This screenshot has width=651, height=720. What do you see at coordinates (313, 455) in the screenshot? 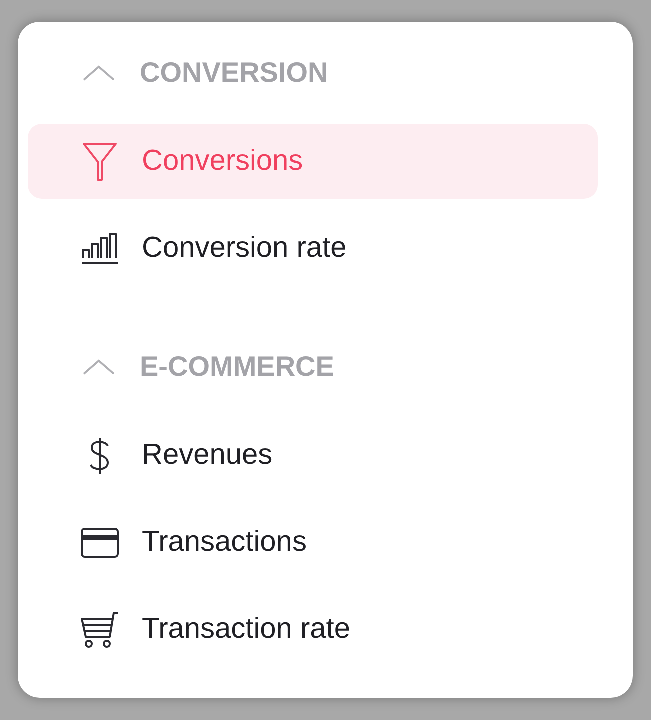
I see `menu-item: Revenues` at bounding box center [313, 455].